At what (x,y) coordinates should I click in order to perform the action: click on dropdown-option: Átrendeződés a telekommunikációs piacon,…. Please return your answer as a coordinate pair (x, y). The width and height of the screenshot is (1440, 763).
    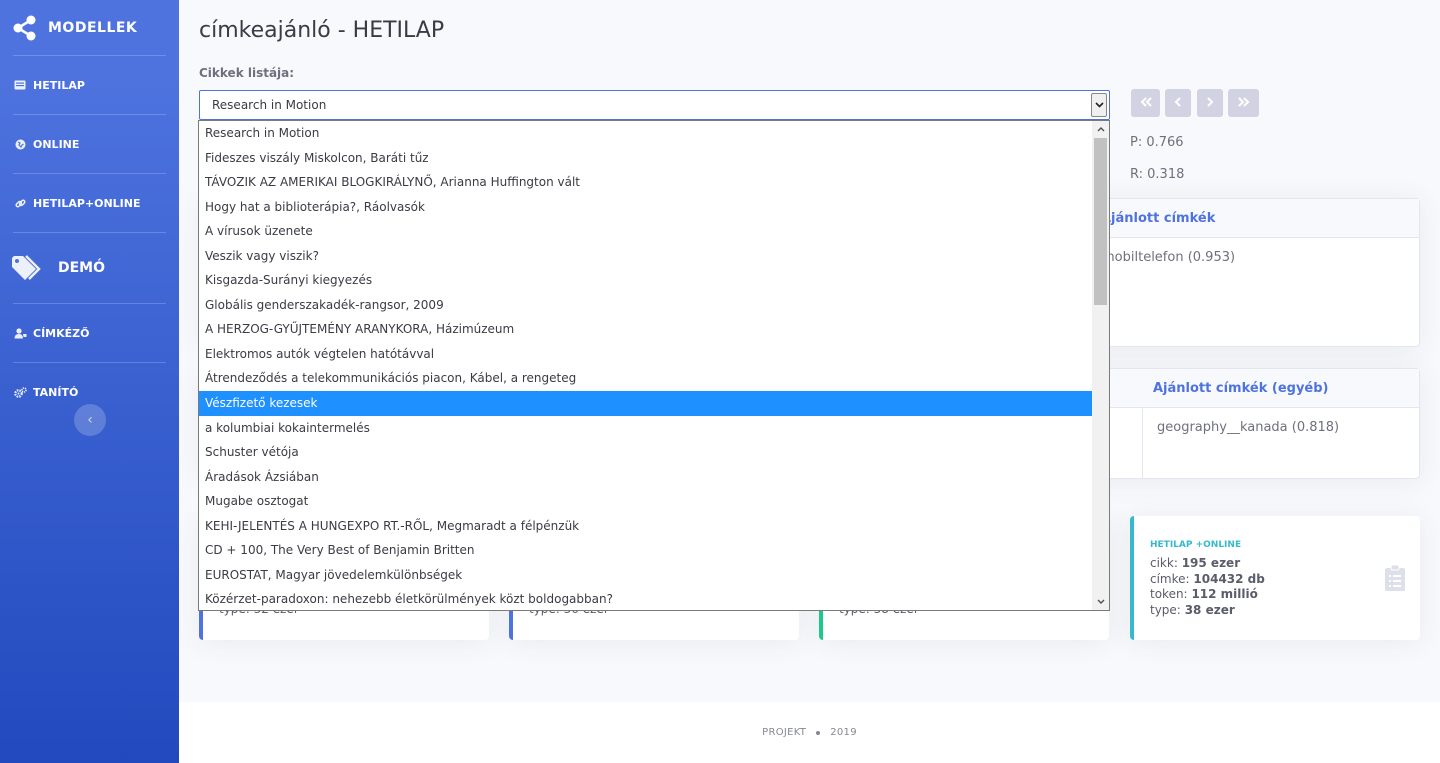
    Looking at the image, I should click on (645, 378).